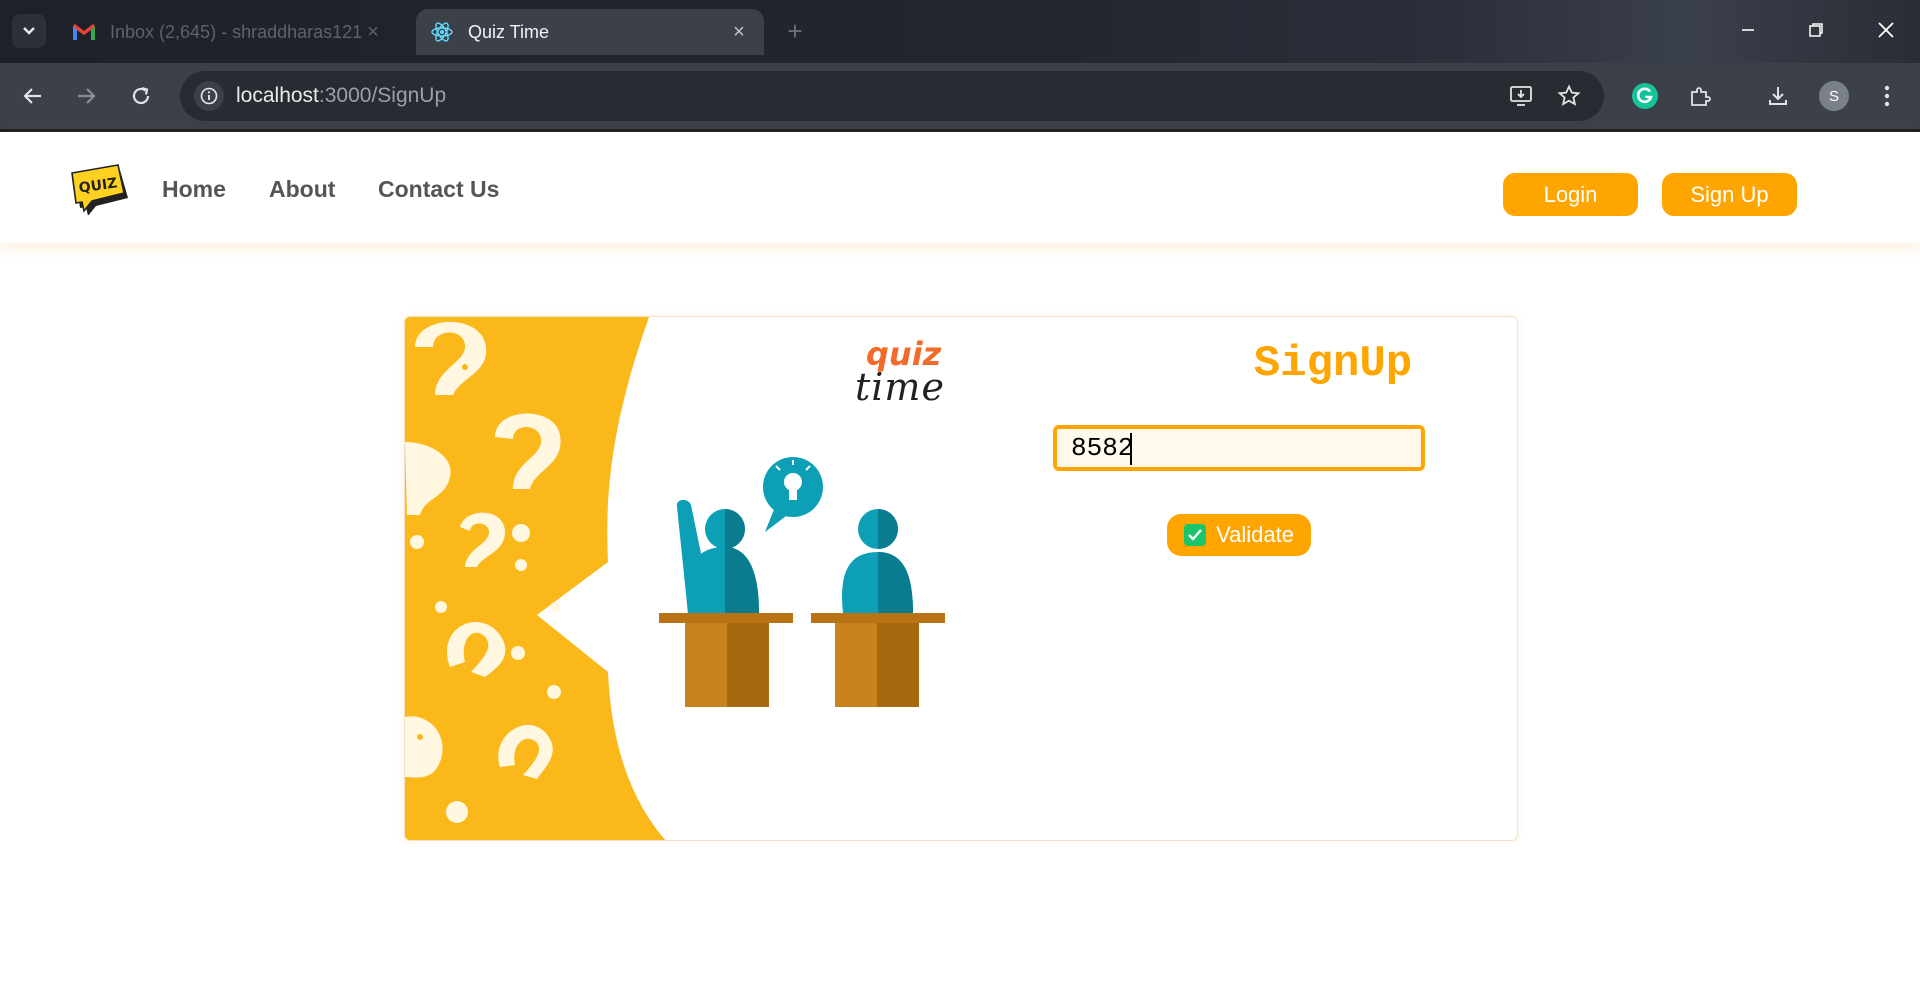  What do you see at coordinates (1569, 96) in the screenshot?
I see `bookmark-star-icon` at bounding box center [1569, 96].